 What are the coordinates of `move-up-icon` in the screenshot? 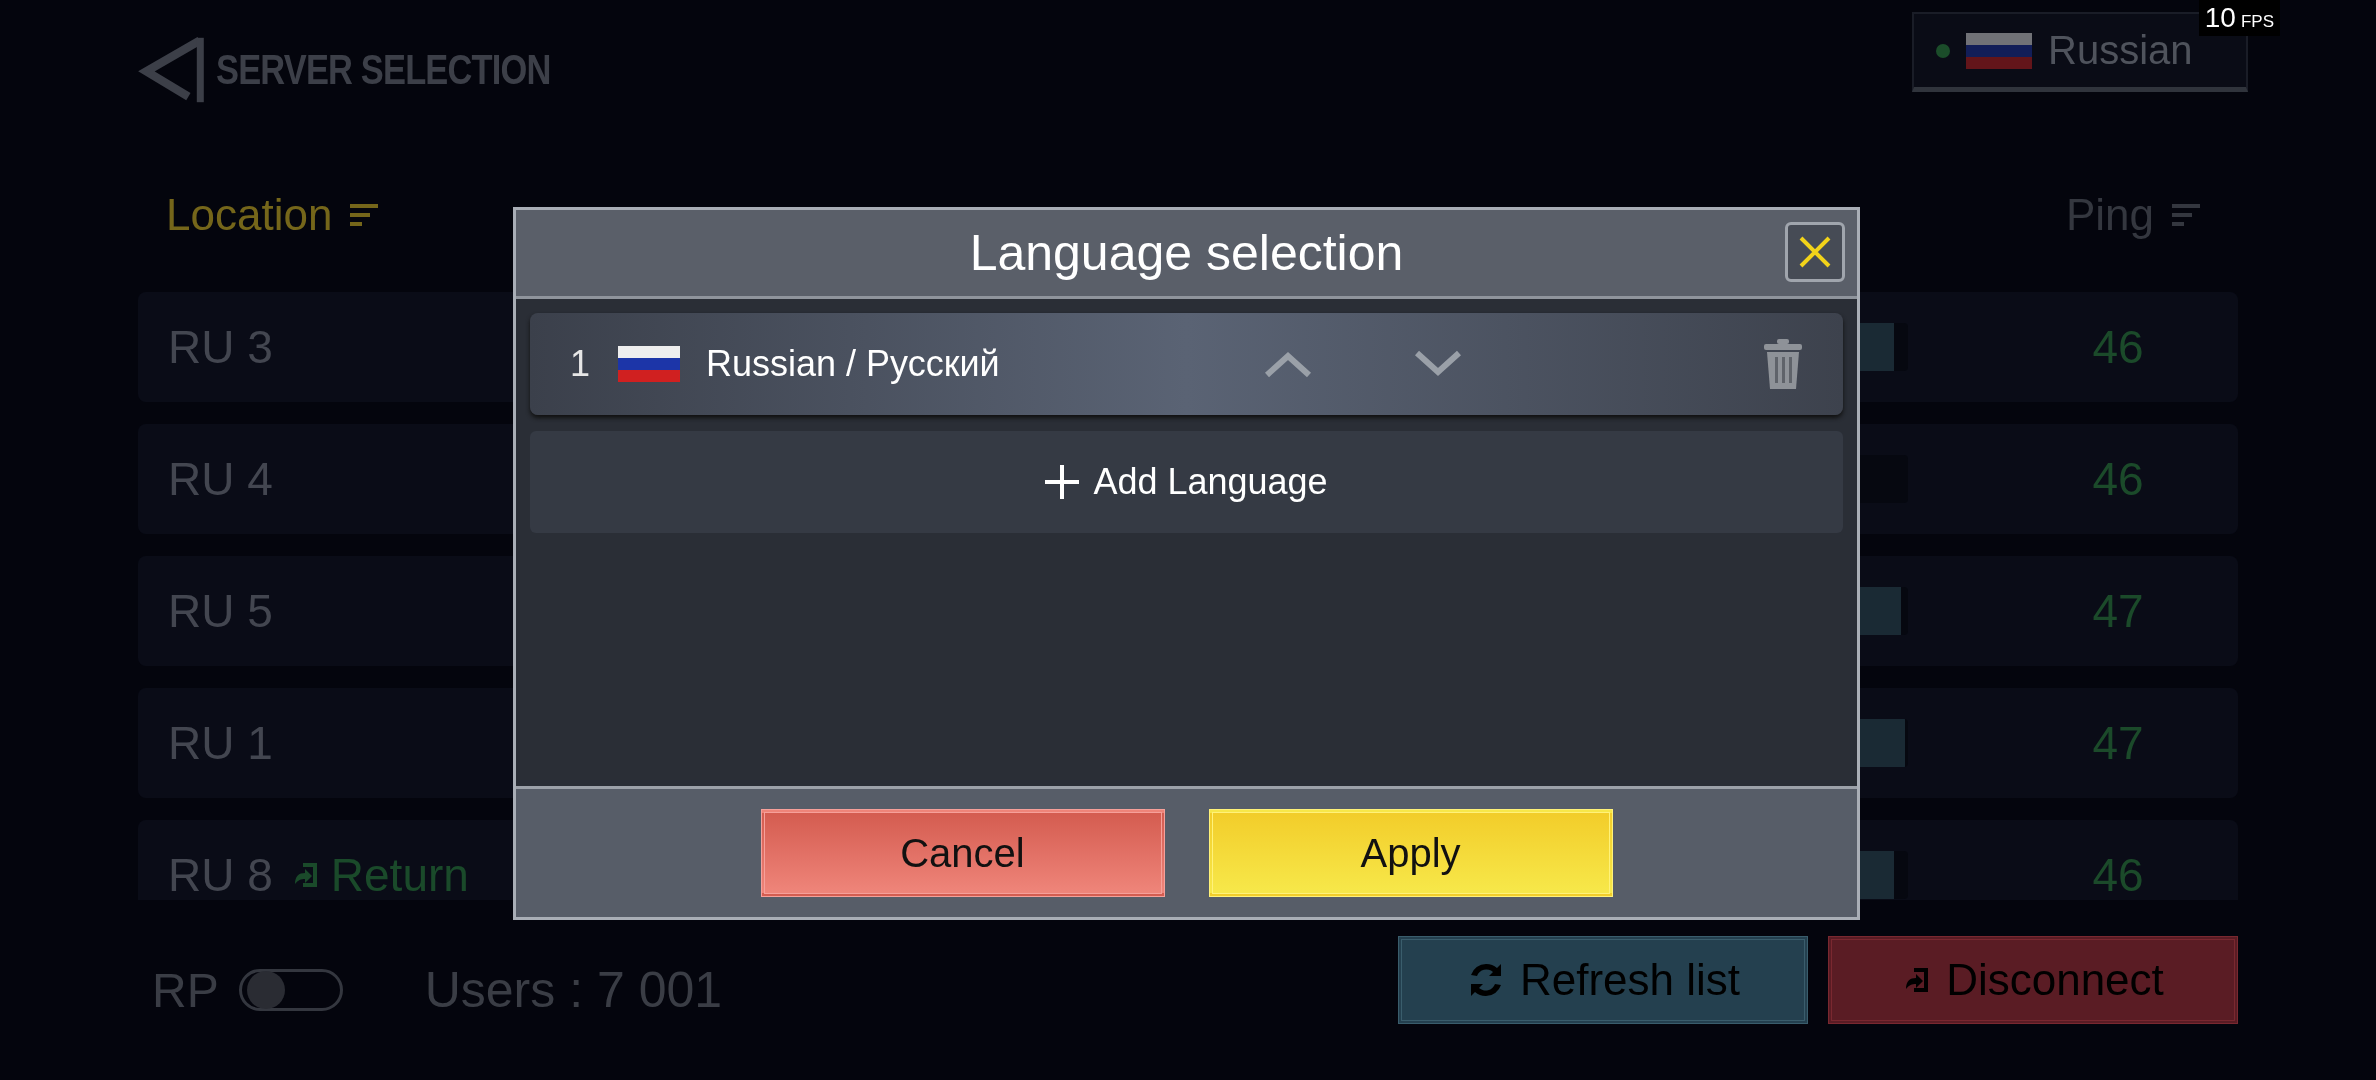 It's located at (1288, 364).